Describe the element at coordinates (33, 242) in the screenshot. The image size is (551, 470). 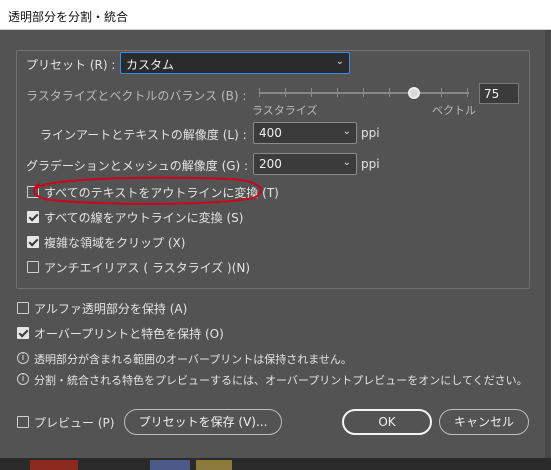
I see `clip-complex-checkbox` at that location.